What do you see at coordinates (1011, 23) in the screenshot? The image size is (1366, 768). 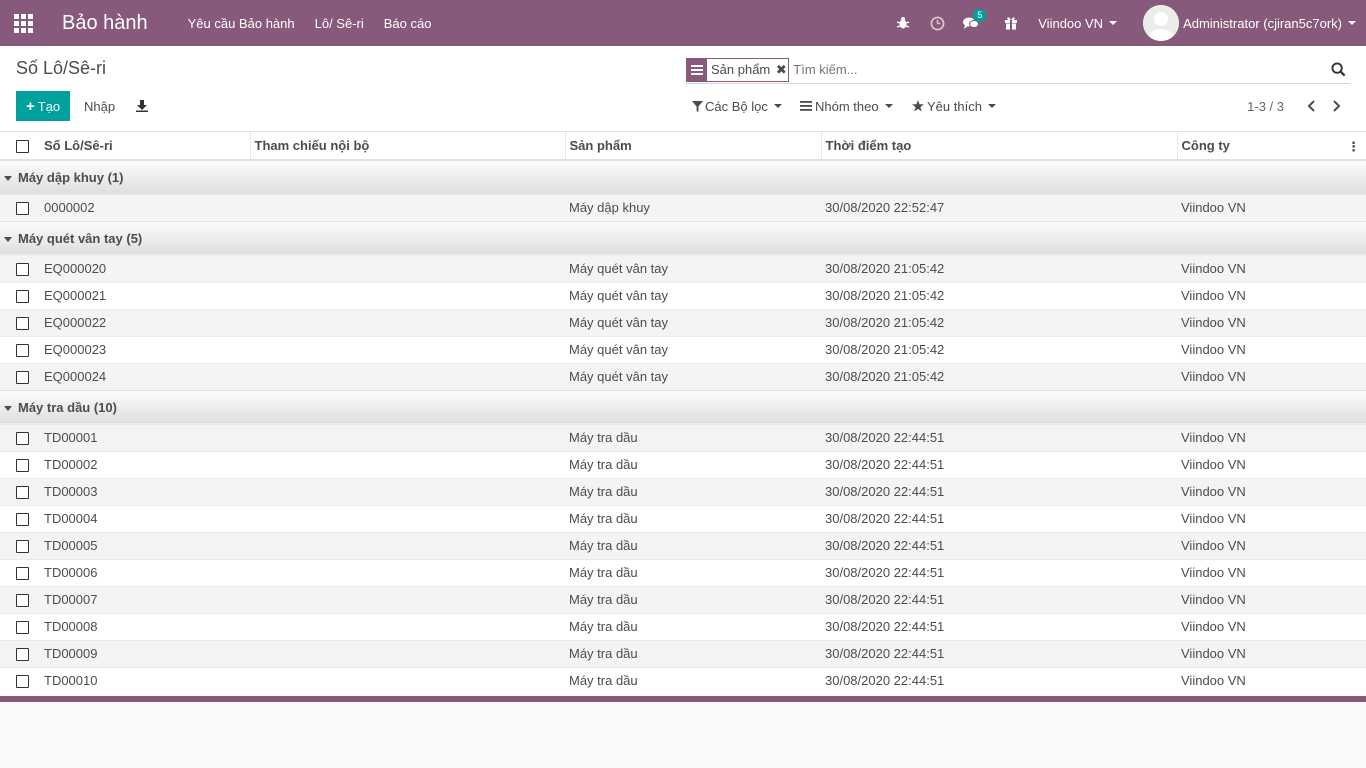 I see `gift-icon` at bounding box center [1011, 23].